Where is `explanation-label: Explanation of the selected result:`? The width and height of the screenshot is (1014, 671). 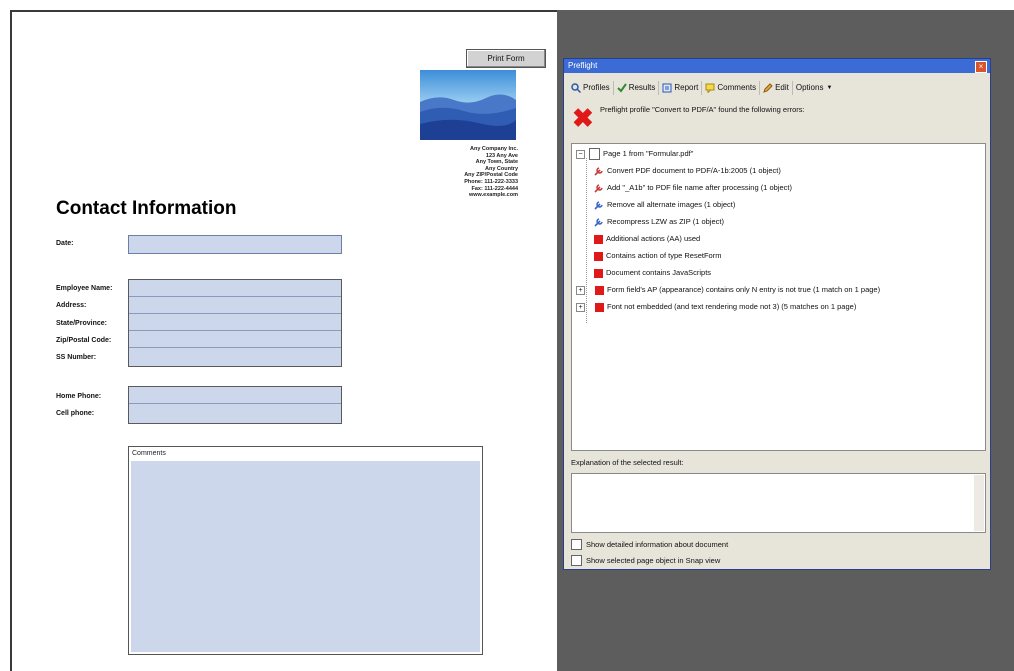 explanation-label: Explanation of the selected result: is located at coordinates (627, 462).